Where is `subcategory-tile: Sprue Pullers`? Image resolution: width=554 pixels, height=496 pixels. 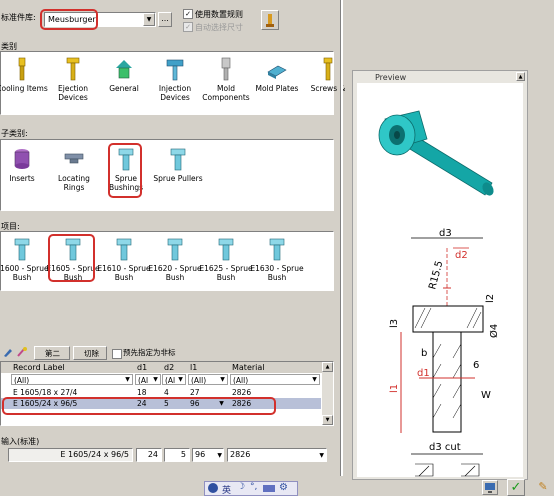
subcategory-tile: Sprue Pullers is located at coordinates (178, 164).